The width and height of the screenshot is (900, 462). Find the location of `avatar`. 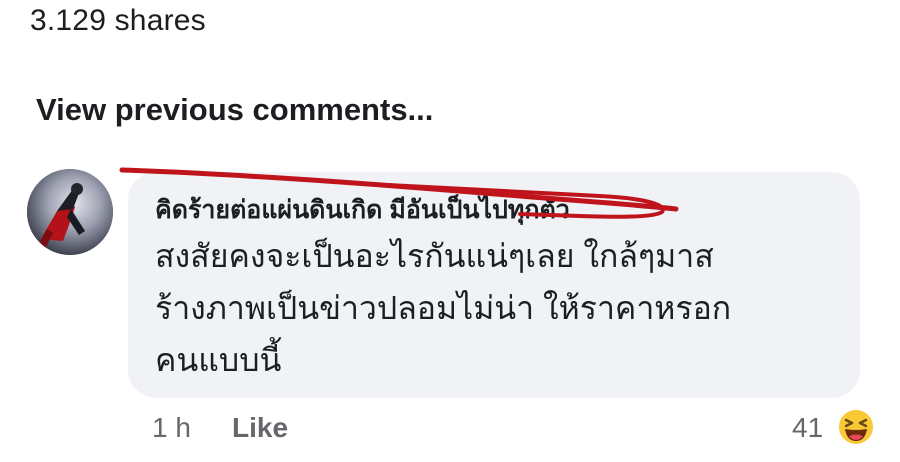

avatar is located at coordinates (70, 212).